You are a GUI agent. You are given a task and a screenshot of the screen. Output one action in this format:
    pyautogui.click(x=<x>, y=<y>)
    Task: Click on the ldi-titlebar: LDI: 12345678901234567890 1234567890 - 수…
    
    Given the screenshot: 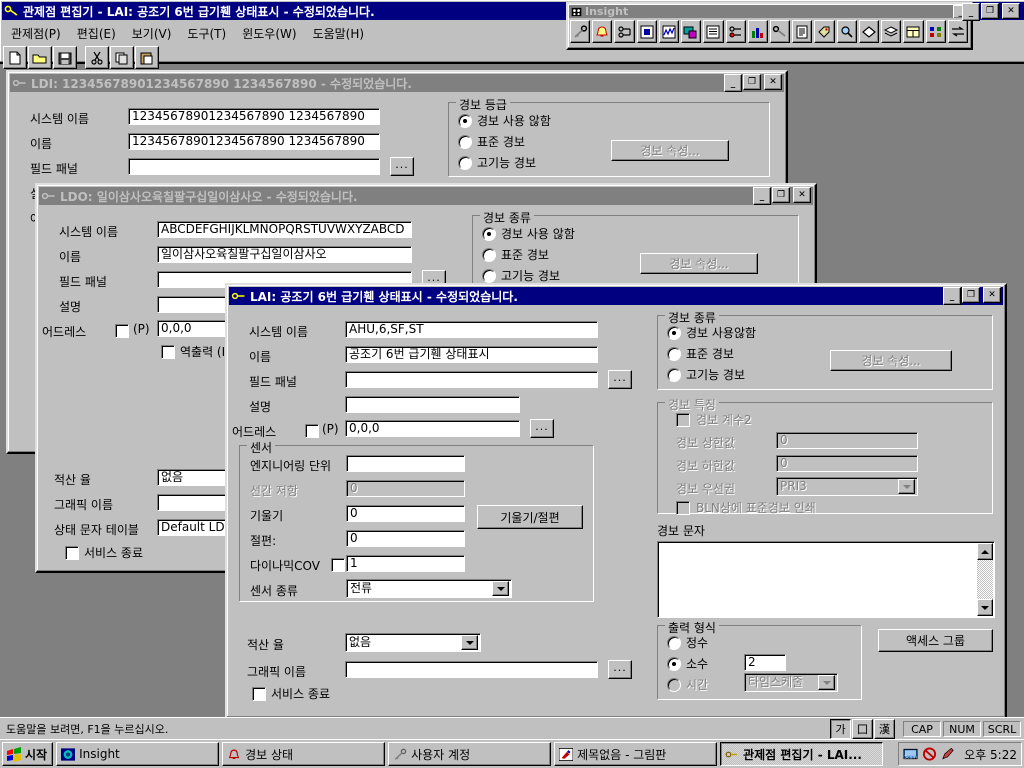 What is the action you would take?
    pyautogui.click(x=397, y=83)
    